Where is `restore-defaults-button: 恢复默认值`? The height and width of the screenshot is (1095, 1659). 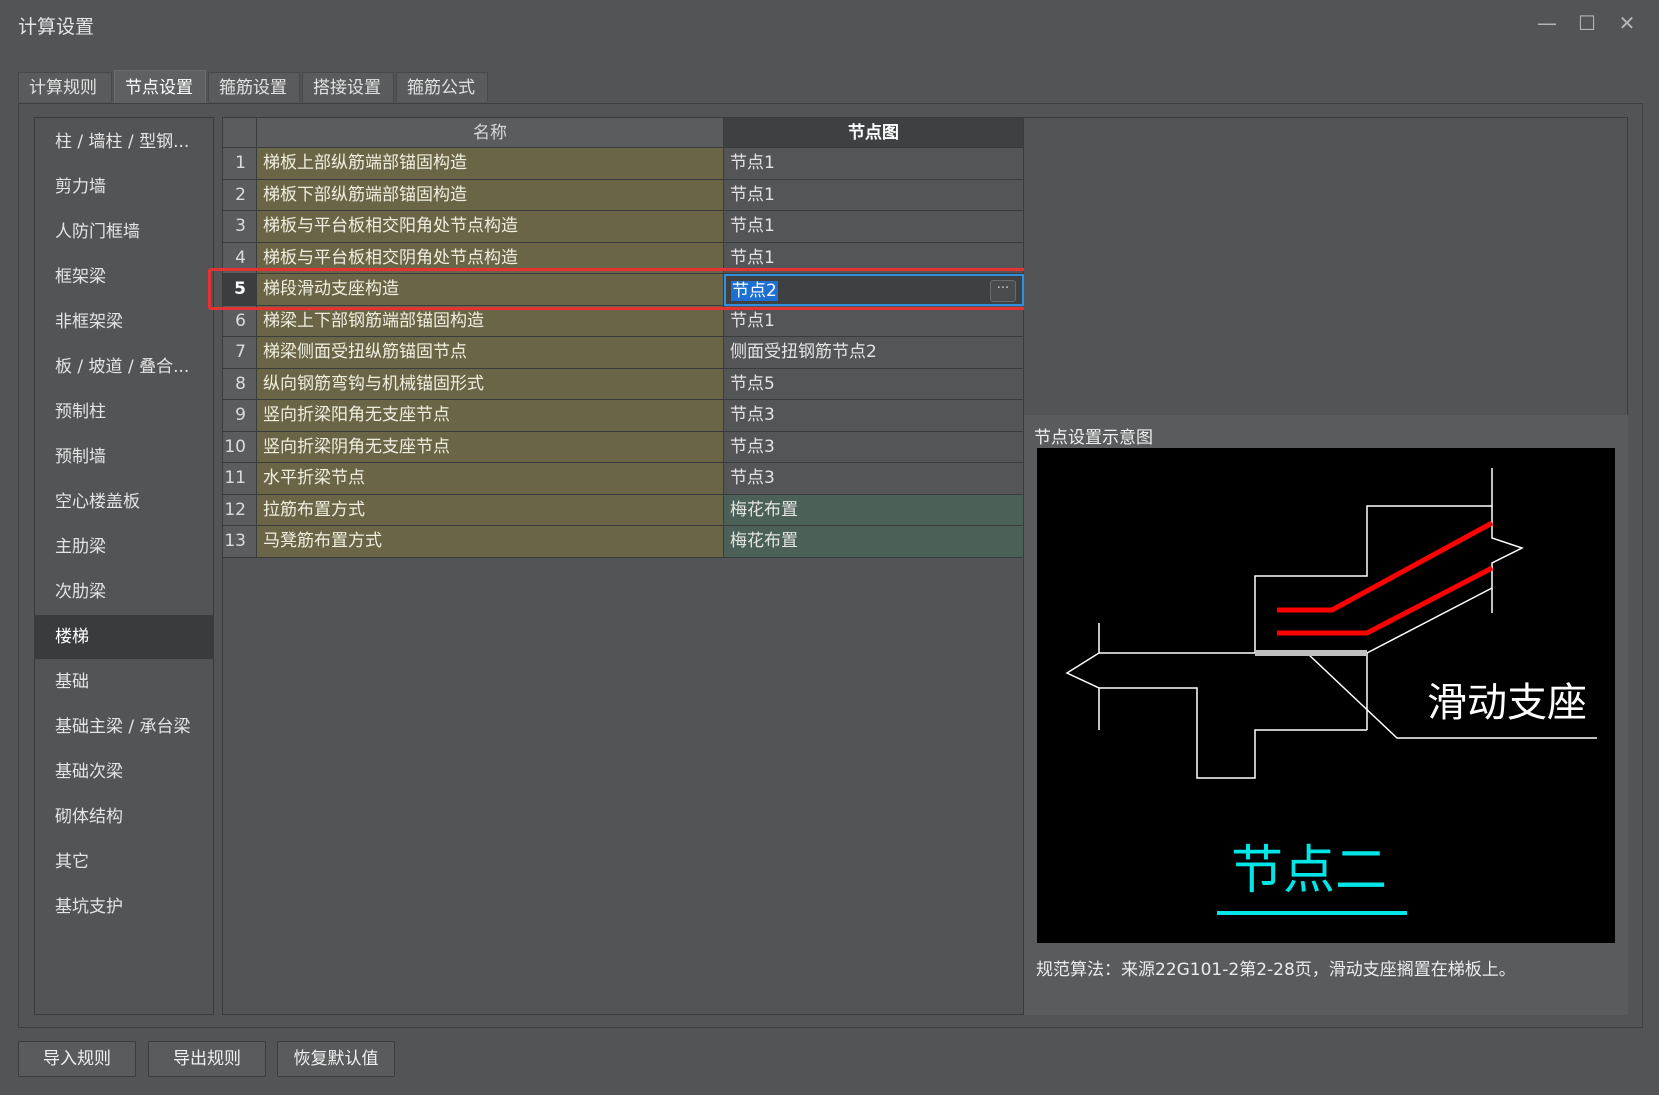 restore-defaults-button: 恢复默认值 is located at coordinates (336, 1059).